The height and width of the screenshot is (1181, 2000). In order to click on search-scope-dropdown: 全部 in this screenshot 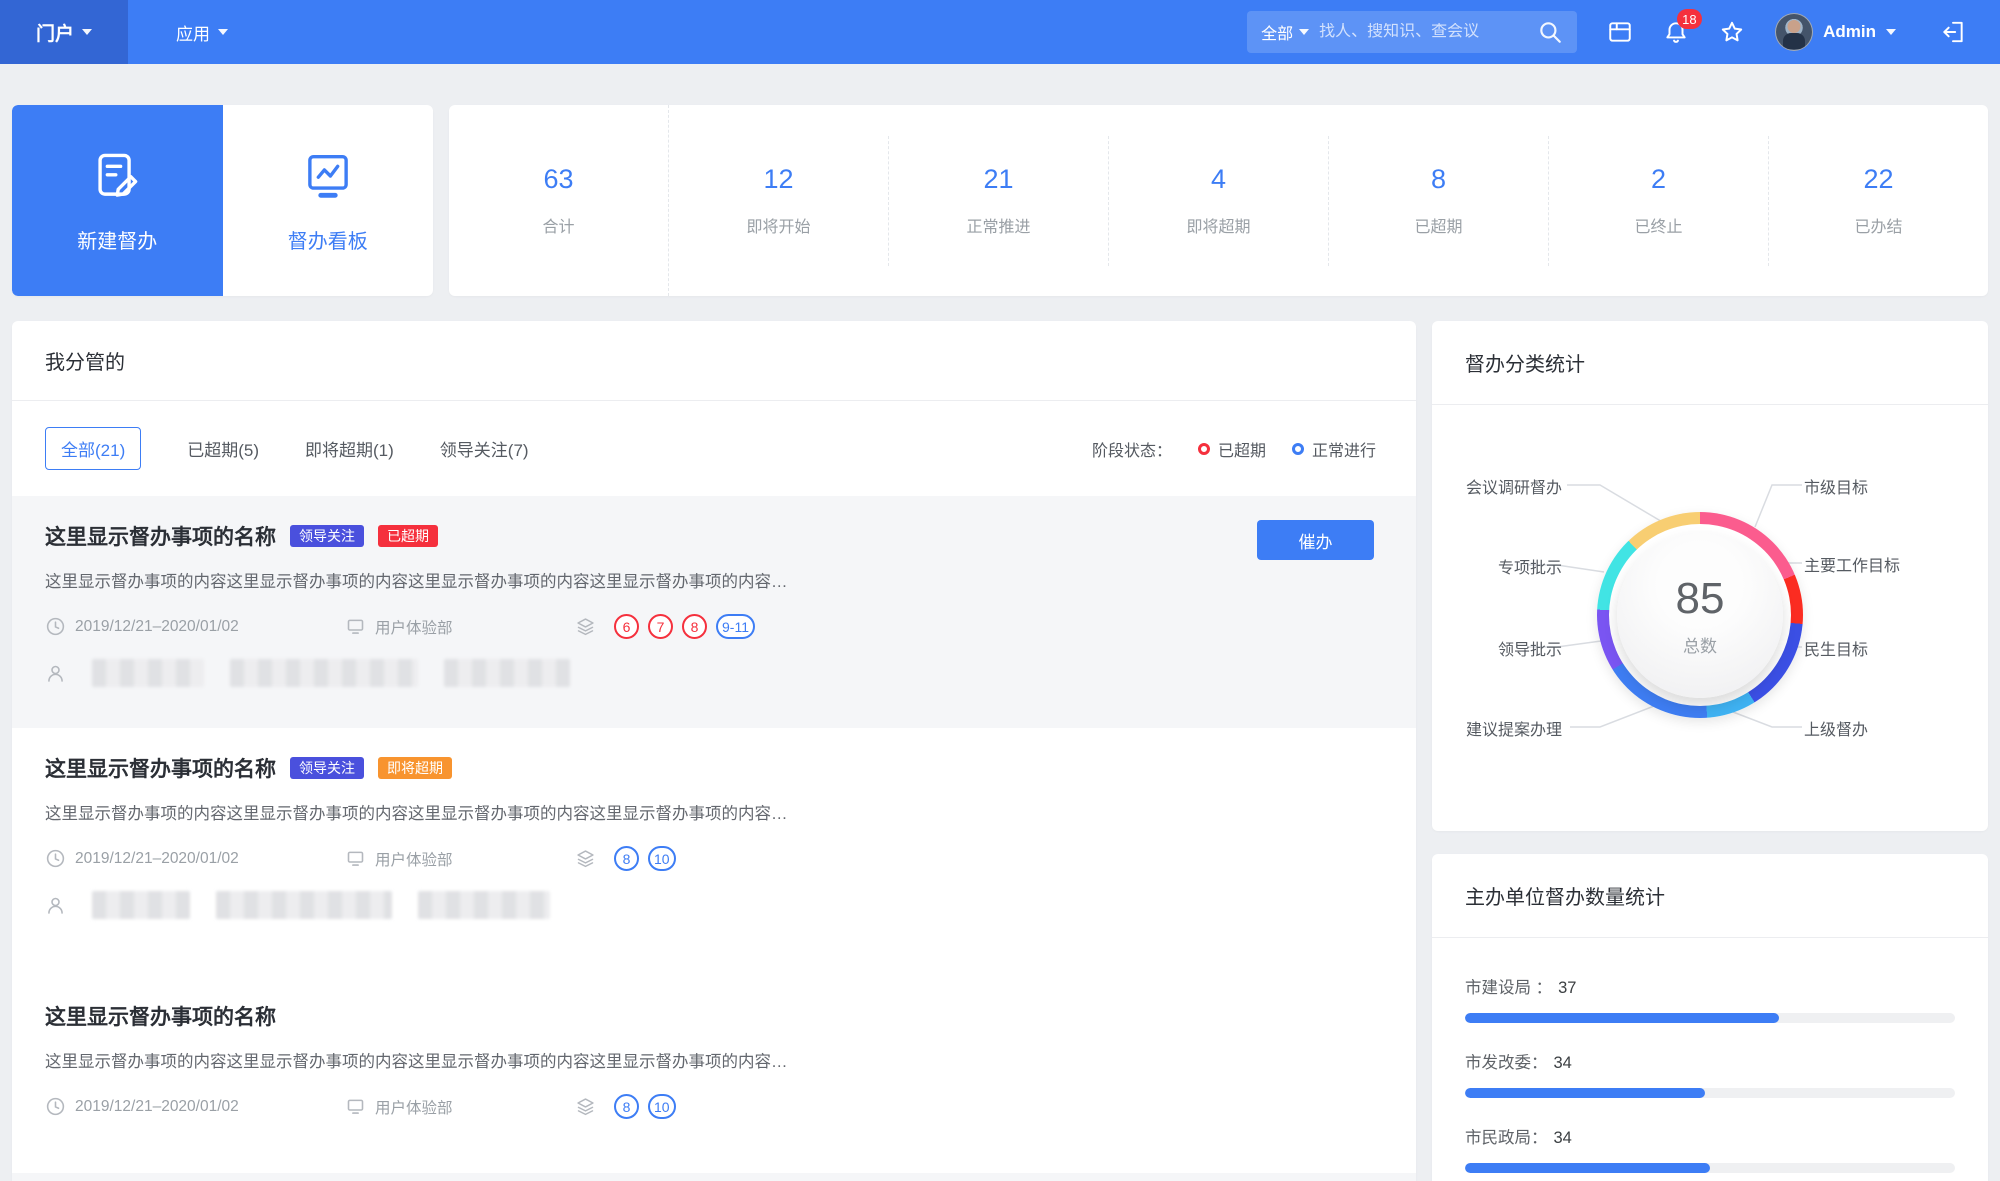, I will do `click(1285, 32)`.